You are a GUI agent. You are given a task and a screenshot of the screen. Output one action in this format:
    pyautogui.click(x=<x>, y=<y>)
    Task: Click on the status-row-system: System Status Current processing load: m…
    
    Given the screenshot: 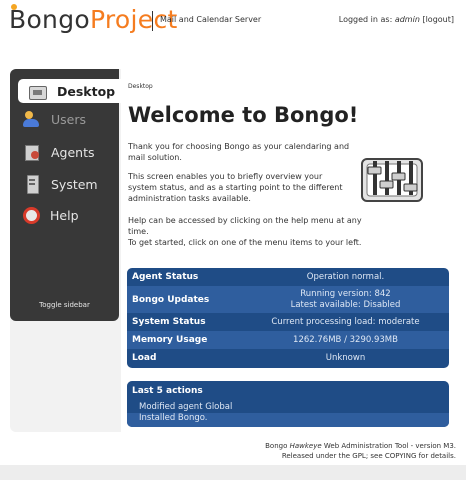 What is the action you would take?
    pyautogui.click(x=288, y=322)
    